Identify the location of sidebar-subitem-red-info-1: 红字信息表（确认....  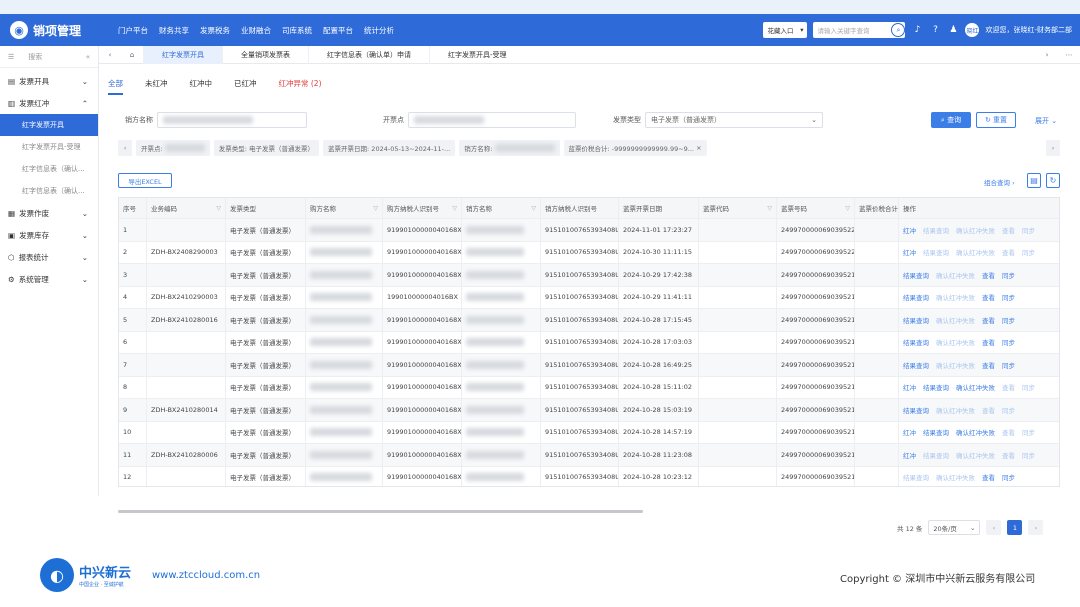
(49, 169).